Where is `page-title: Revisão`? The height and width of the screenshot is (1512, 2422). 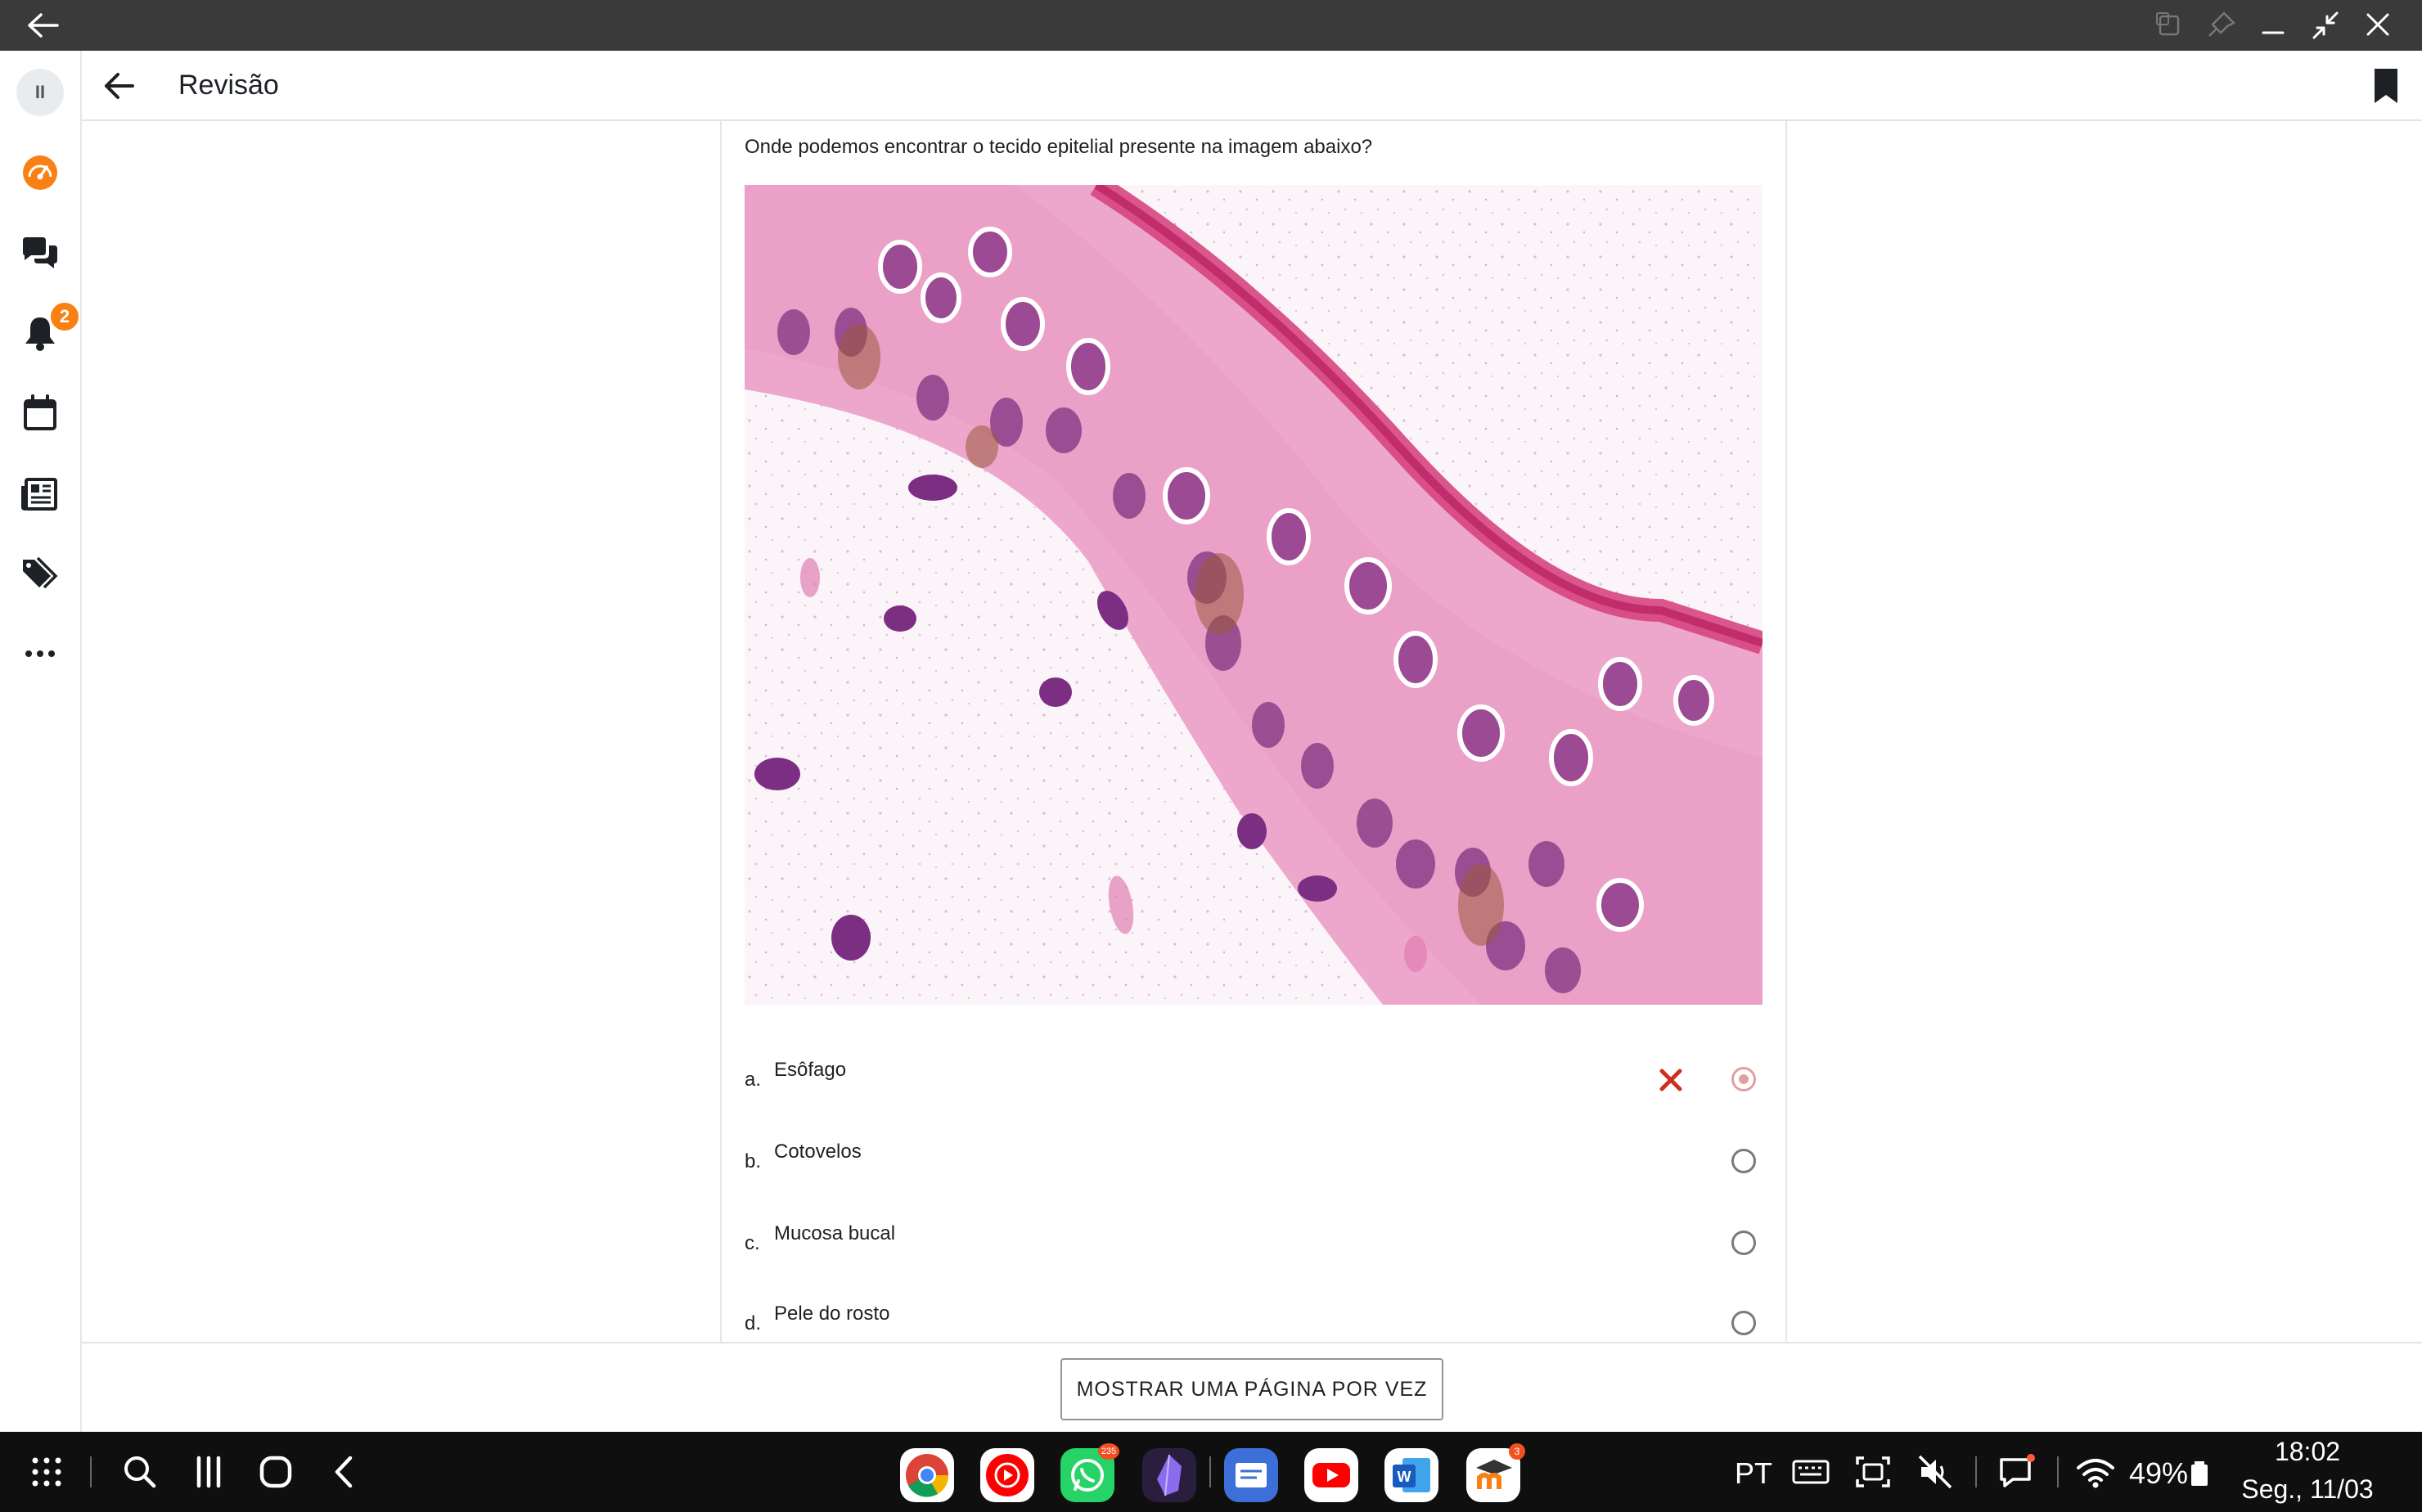 page-title: Revisão is located at coordinates (228, 86).